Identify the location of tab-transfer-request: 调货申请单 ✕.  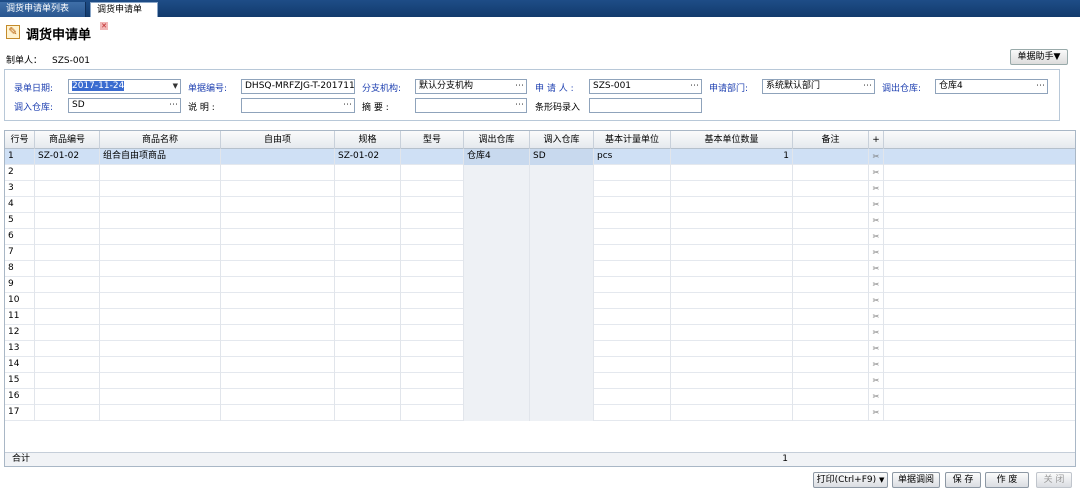
(124, 16).